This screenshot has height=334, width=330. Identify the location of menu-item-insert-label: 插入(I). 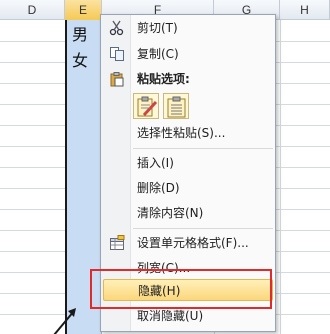
(155, 163).